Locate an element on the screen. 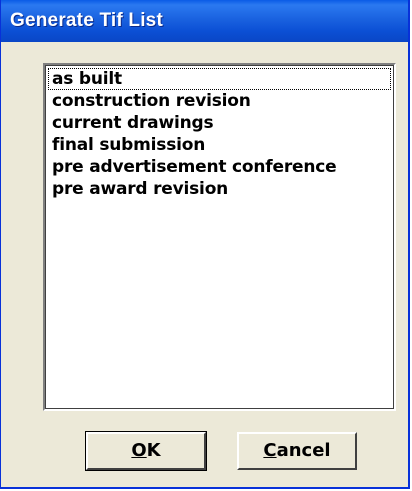 This screenshot has width=412, height=491. cancel-button-label: ancel is located at coordinates (303, 450).